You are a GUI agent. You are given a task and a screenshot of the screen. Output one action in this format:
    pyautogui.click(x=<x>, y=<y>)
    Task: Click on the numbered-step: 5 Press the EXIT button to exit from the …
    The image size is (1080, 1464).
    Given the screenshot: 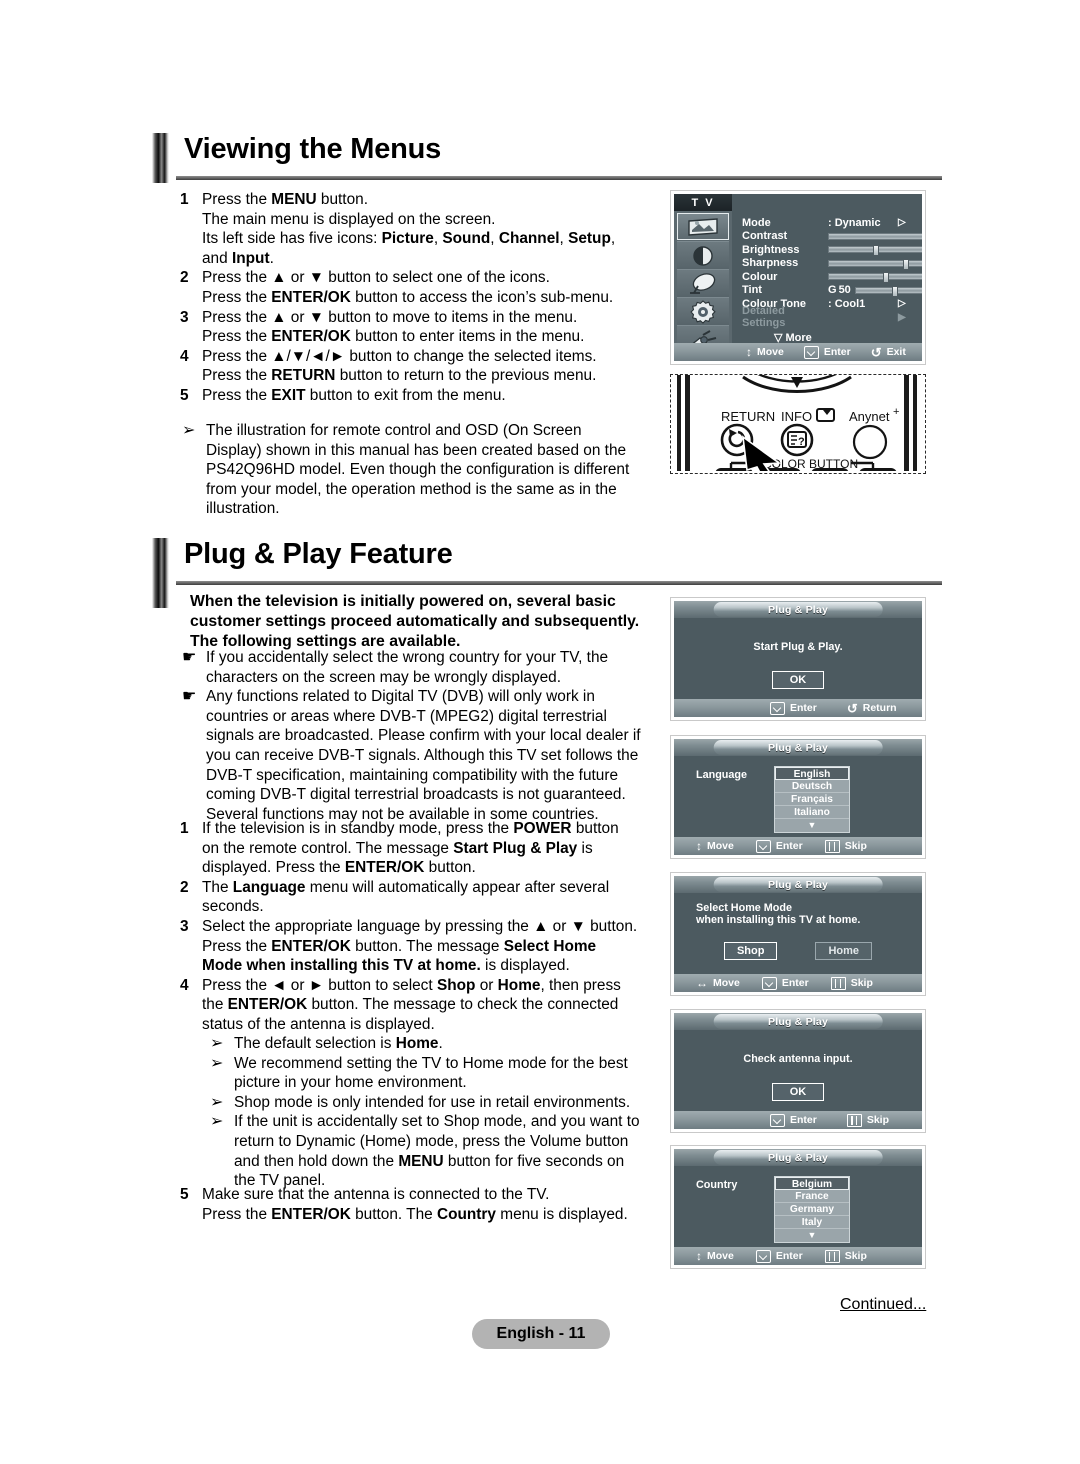 What is the action you would take?
    pyautogui.click(x=421, y=396)
    